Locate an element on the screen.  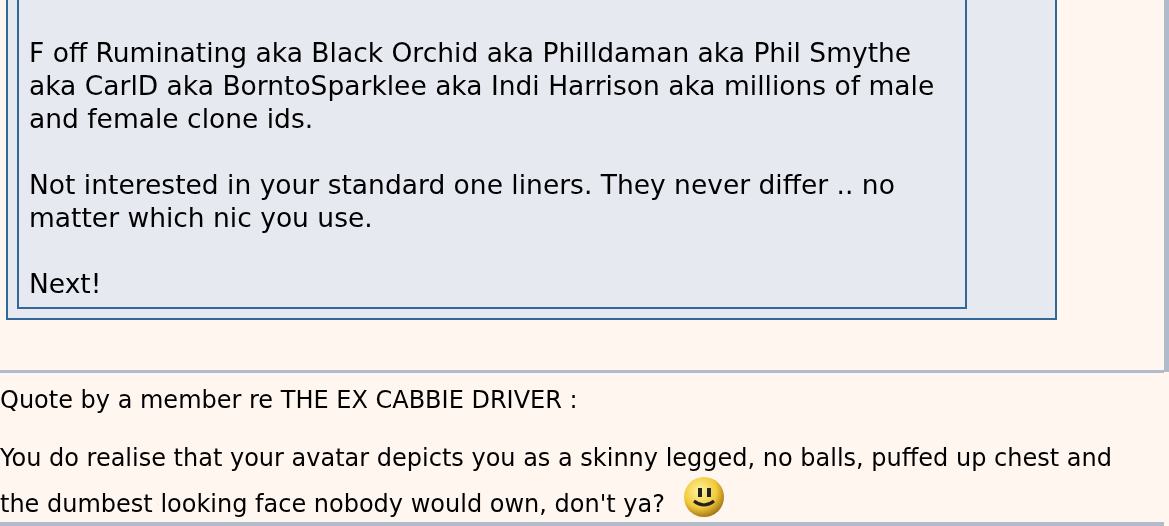
quote-paragraph: F off Ruminating aka Black Orchid aka Philldaman aka Phil Smythe aka CarlD aka BorntoSparklee aka Indi Harrison aka millions of male and female clone ids. is located at coordinates (482, 85).